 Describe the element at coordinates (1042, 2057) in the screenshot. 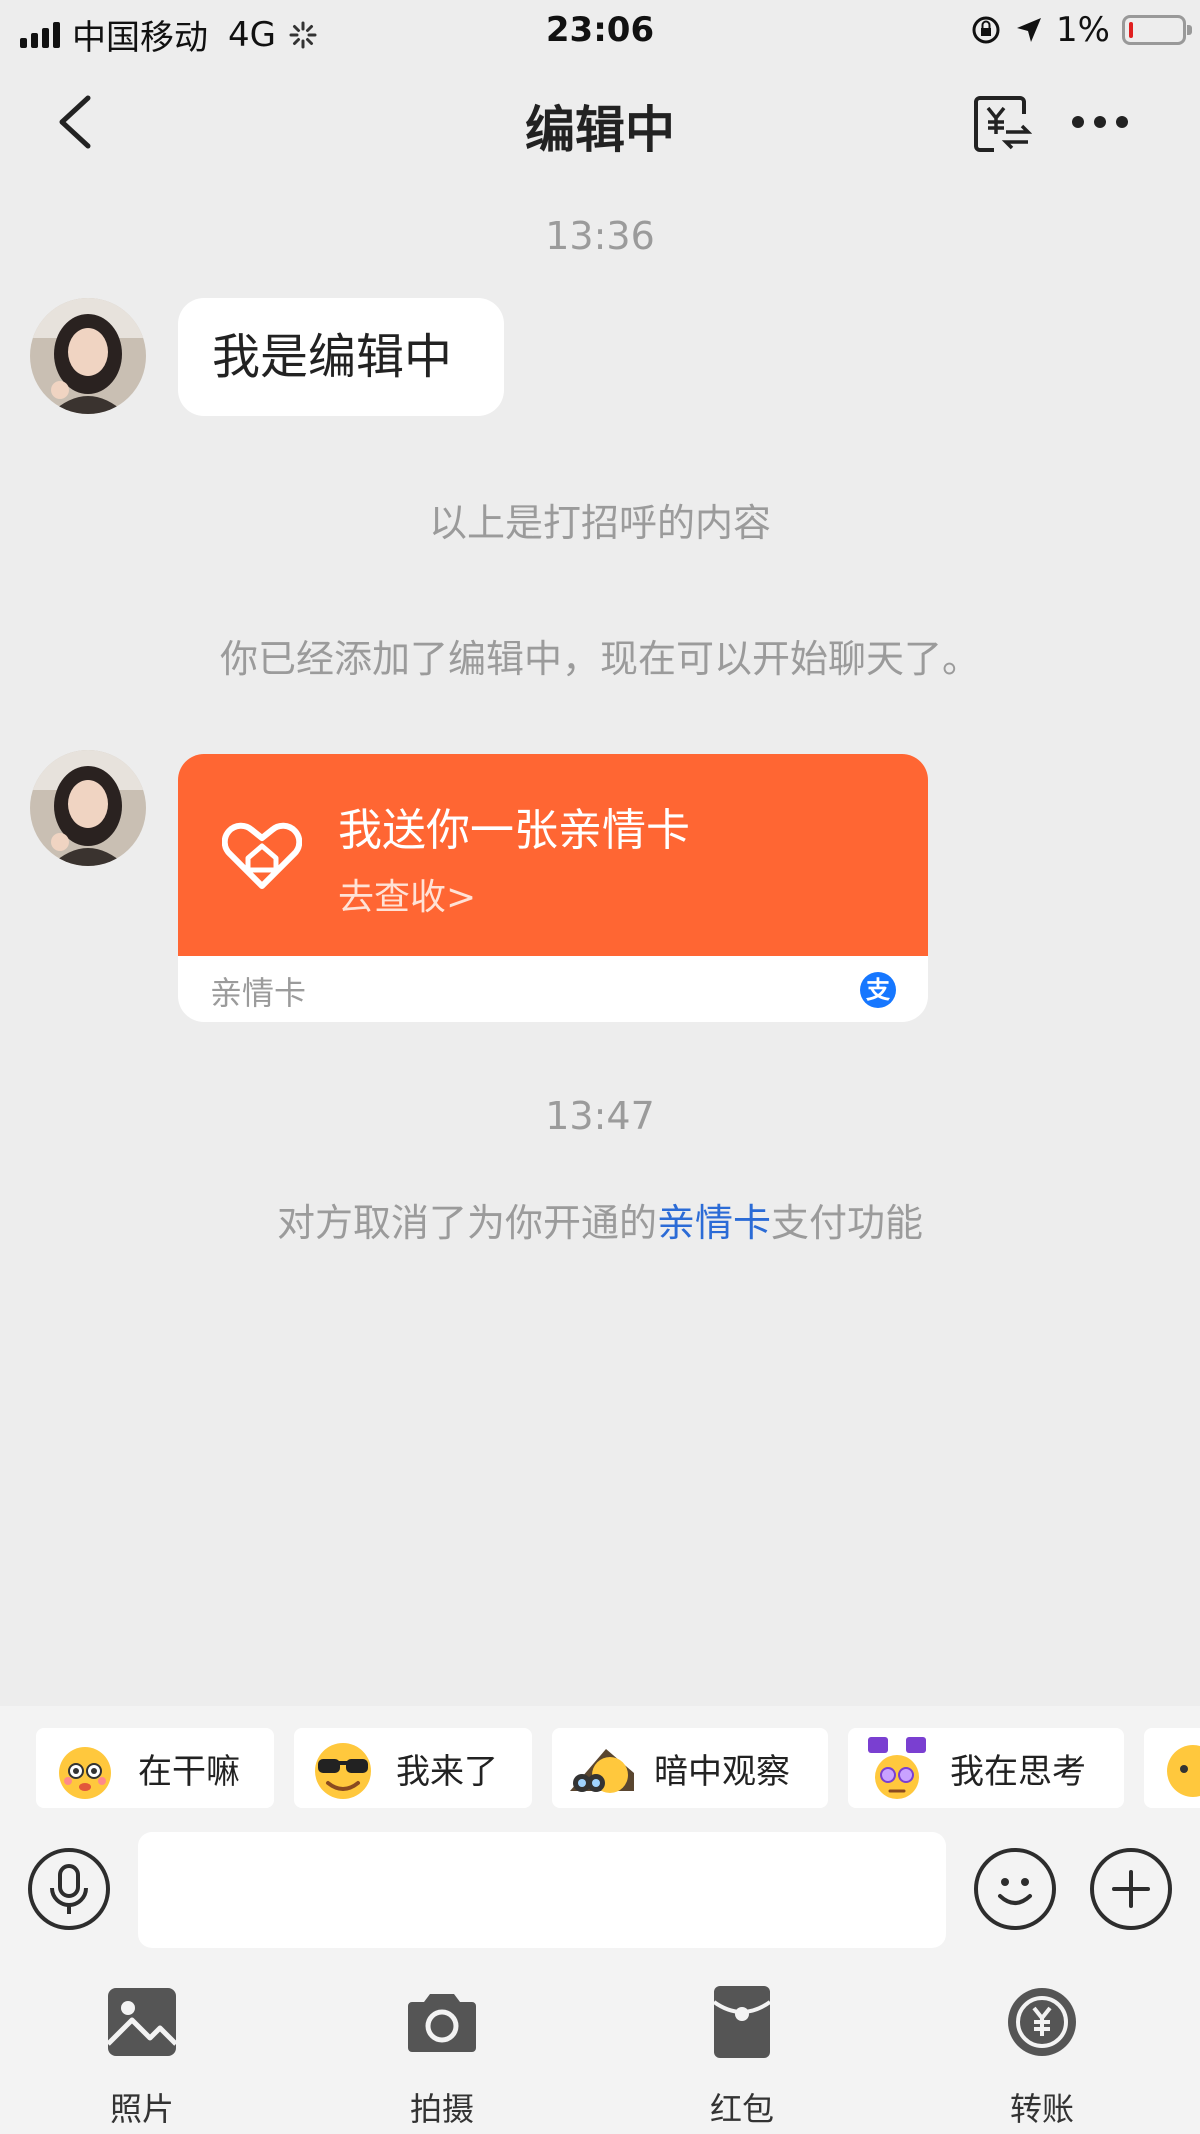

I see `tool-transfer: 转账` at that location.